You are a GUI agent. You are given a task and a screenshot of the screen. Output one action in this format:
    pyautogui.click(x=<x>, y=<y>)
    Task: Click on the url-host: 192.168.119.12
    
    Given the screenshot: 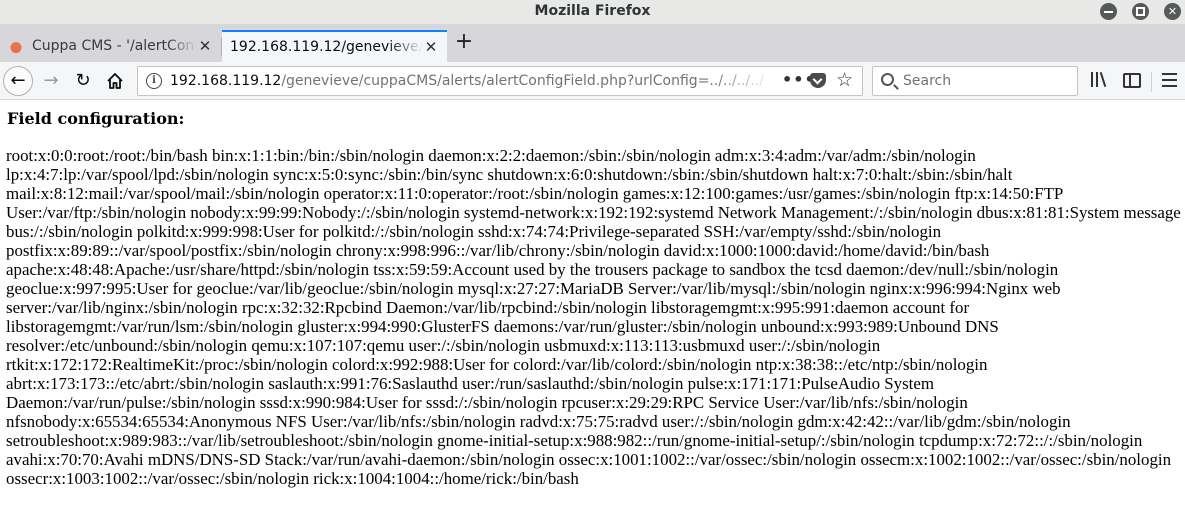 What is the action you would take?
    pyautogui.click(x=226, y=81)
    